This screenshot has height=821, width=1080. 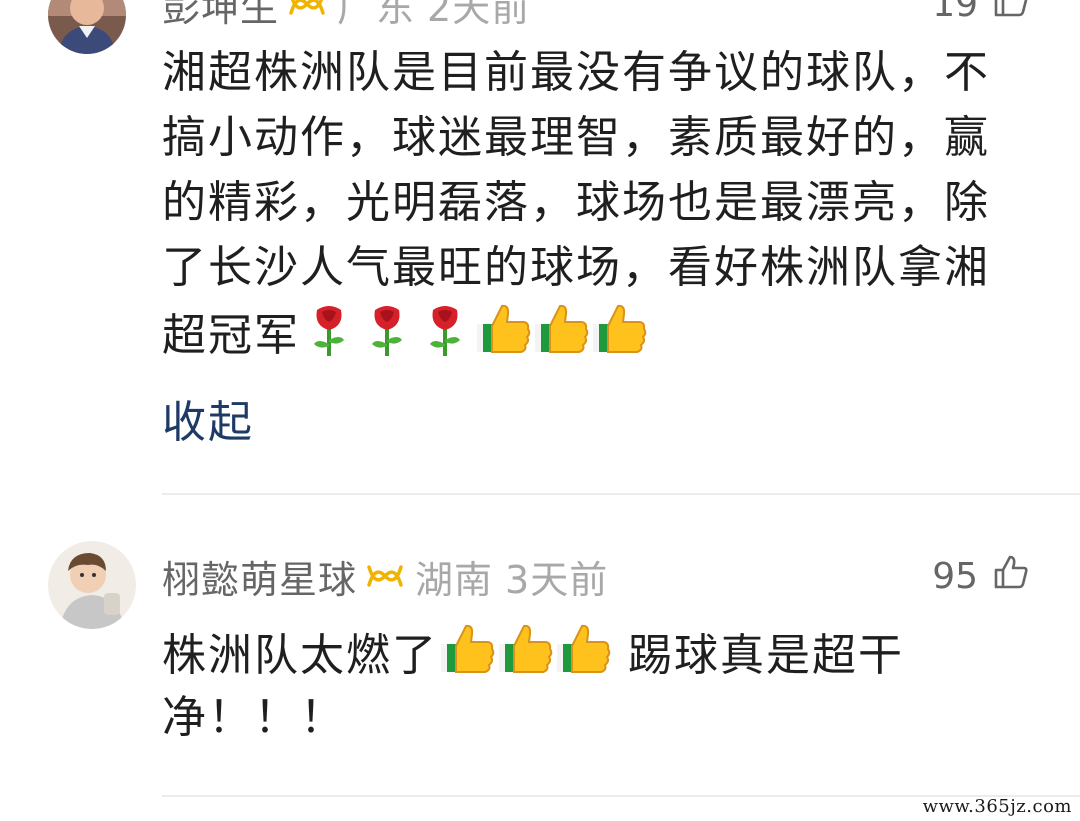 What do you see at coordinates (376, 15) in the screenshot?
I see `comment-location: 广东` at bounding box center [376, 15].